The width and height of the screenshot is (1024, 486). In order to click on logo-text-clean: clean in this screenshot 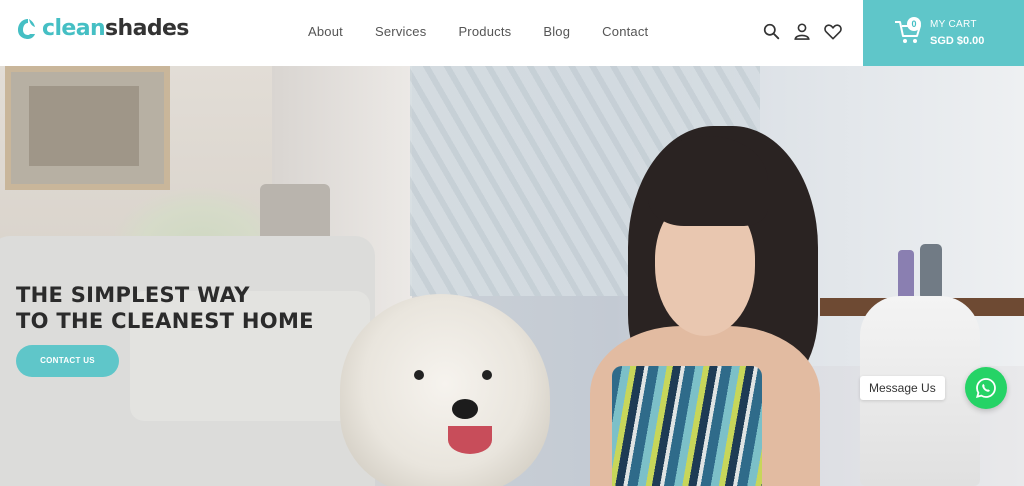, I will do `click(74, 28)`.